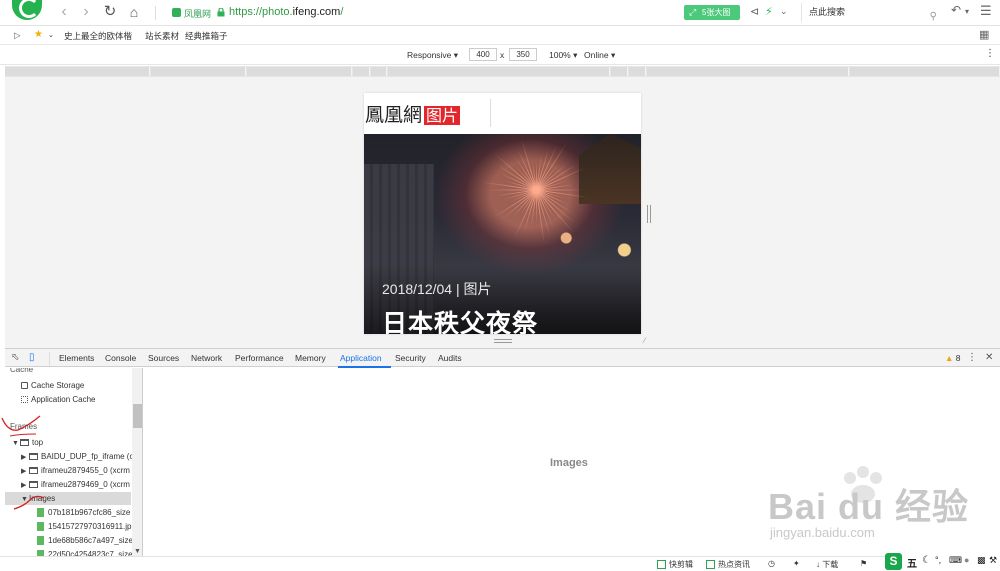 The width and height of the screenshot is (1000, 571). I want to click on width-input: 400, so click(483, 54).